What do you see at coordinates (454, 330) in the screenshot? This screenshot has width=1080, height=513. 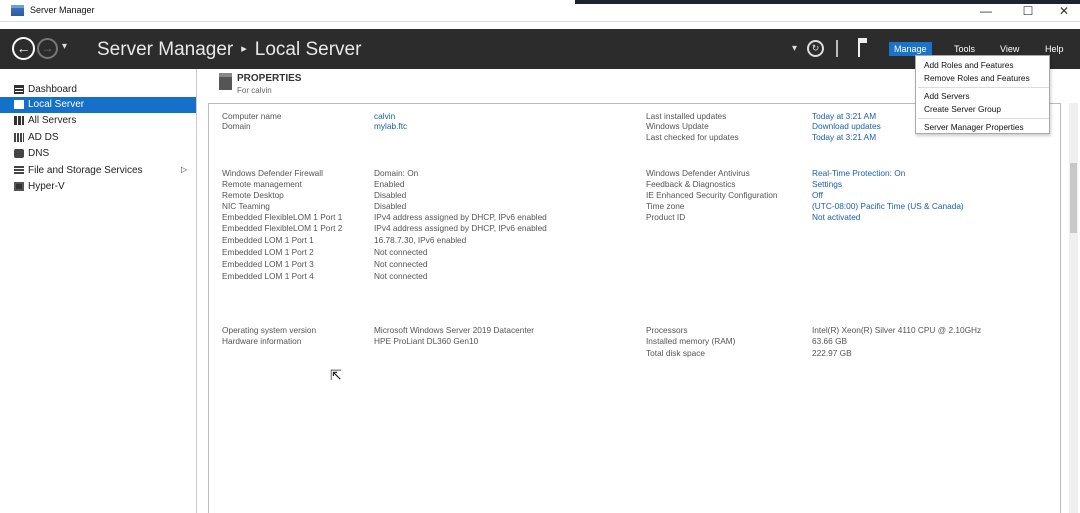 I see `os-version-value: Microsoft Windows Server 2019 Datacenter` at bounding box center [454, 330].